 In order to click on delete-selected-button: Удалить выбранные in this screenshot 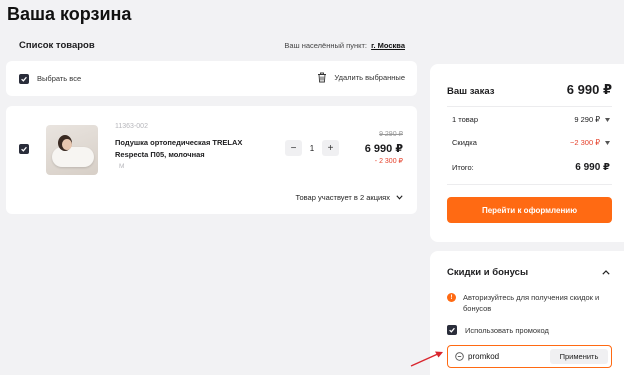, I will do `click(361, 77)`.